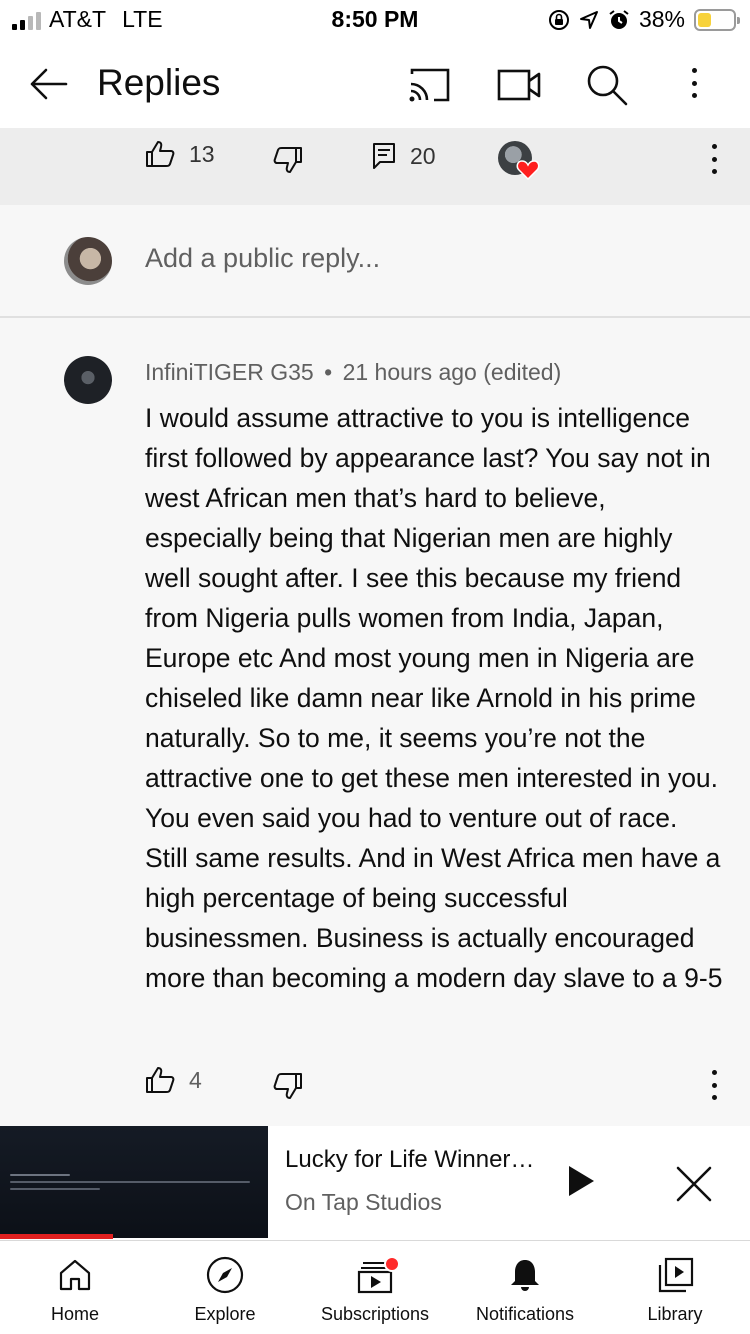 The height and width of the screenshot is (1334, 750). Describe the element at coordinates (404, 156) in the screenshot. I see `parent-replies-button: 20` at that location.